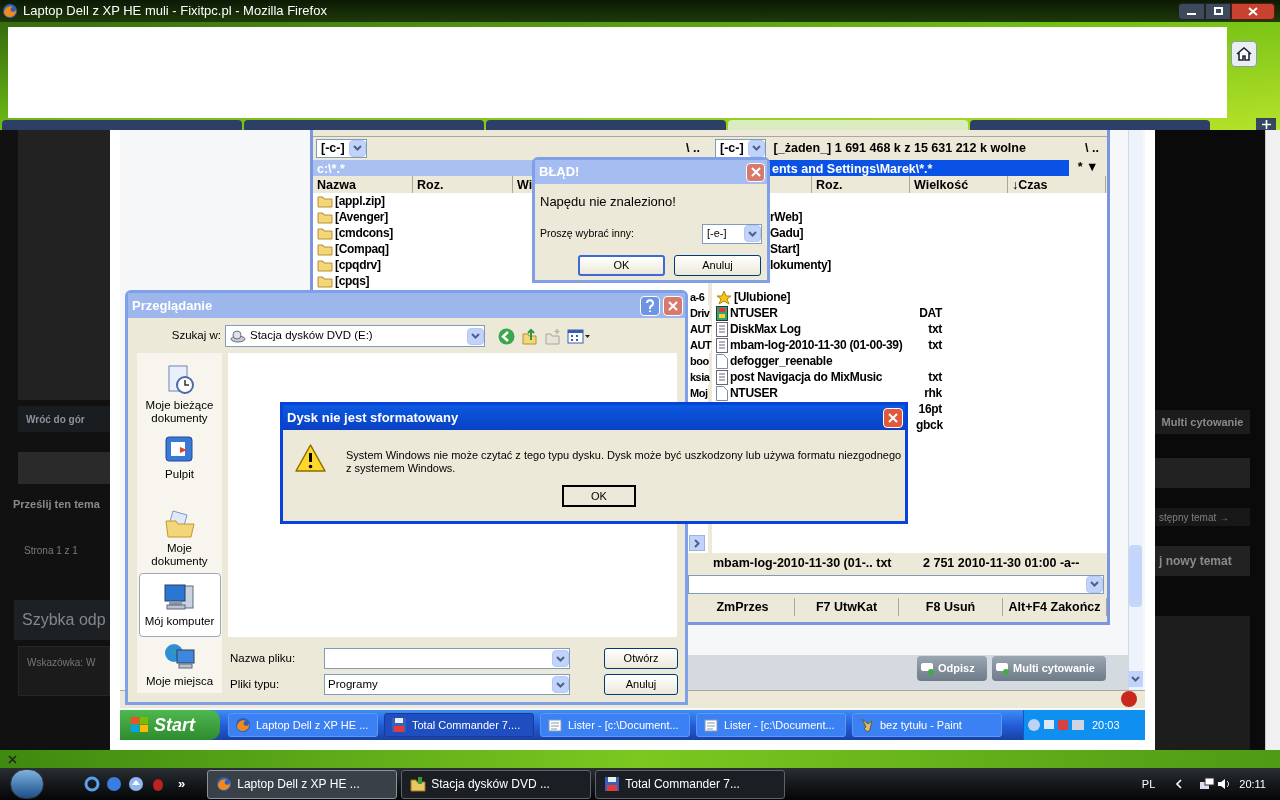  What do you see at coordinates (196, 336) in the screenshot?
I see `field-label: Szukaj w:` at bounding box center [196, 336].